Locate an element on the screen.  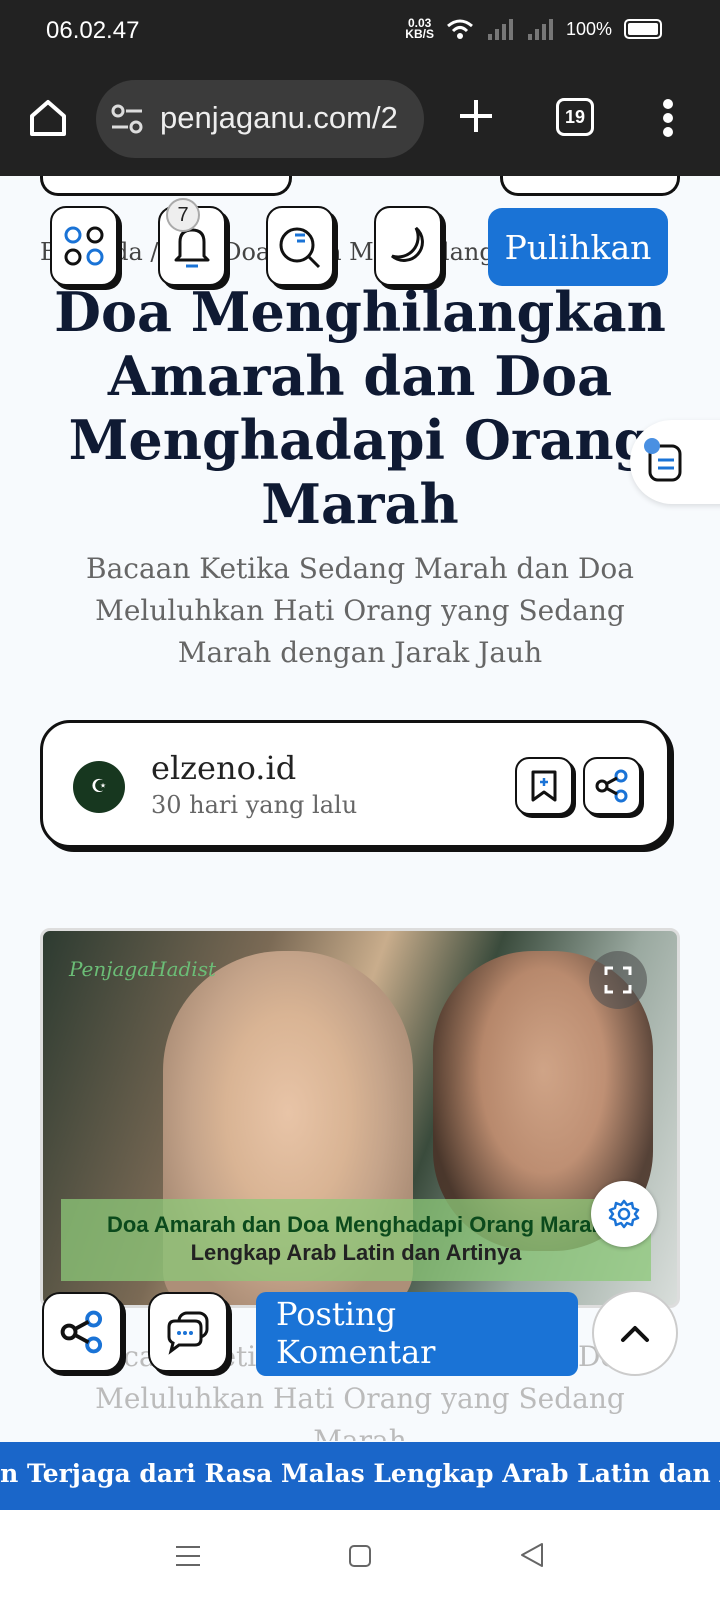
hero-watermark: PenjagaHadist is located at coordinates (142, 969).